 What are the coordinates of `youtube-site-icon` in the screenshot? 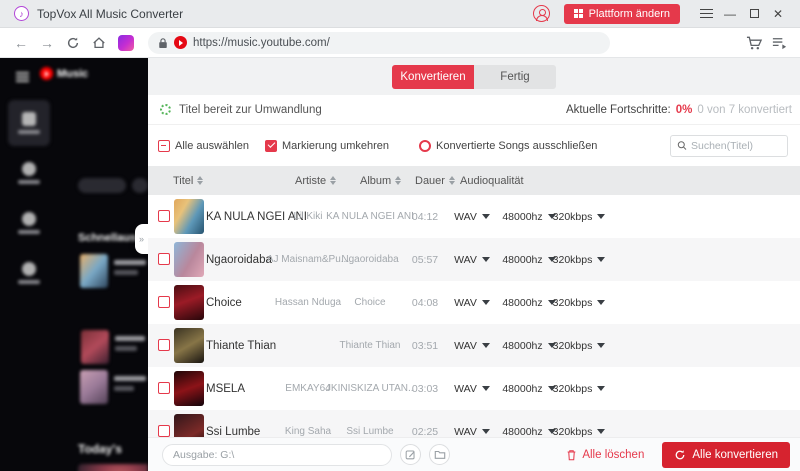 It's located at (180, 42).